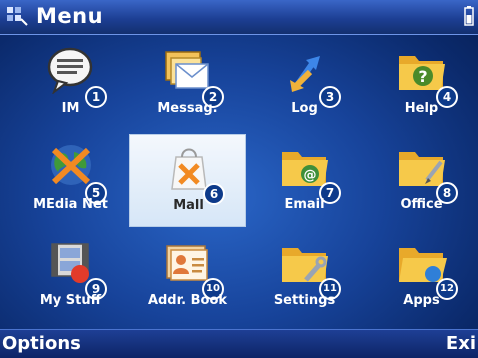 This screenshot has height=358, width=478. I want to click on app-email: @ 7 Email, so click(304, 180).